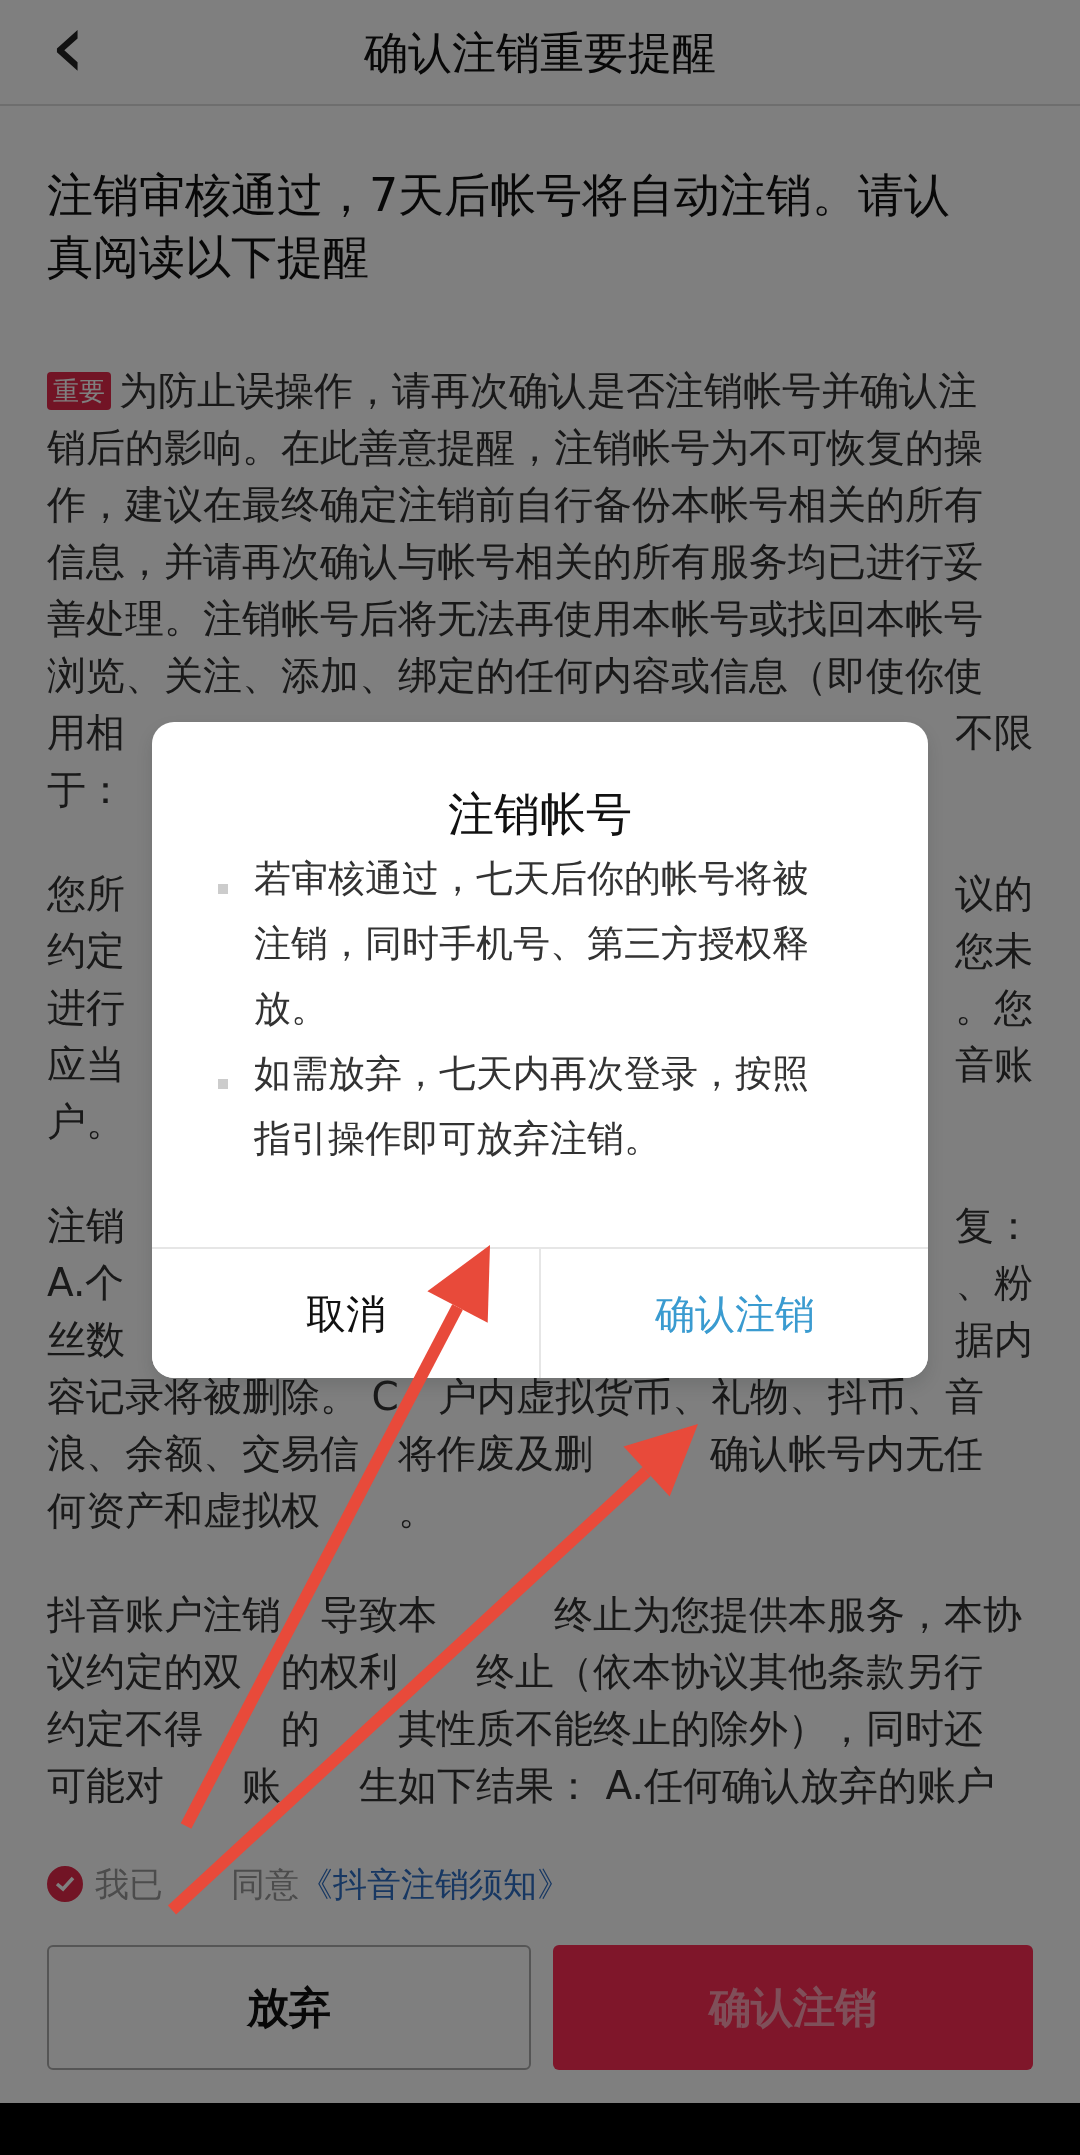  What do you see at coordinates (548, 391) in the screenshot?
I see `body-text: 为防止误操作，请再次确认是否注销帐号并确认注` at bounding box center [548, 391].